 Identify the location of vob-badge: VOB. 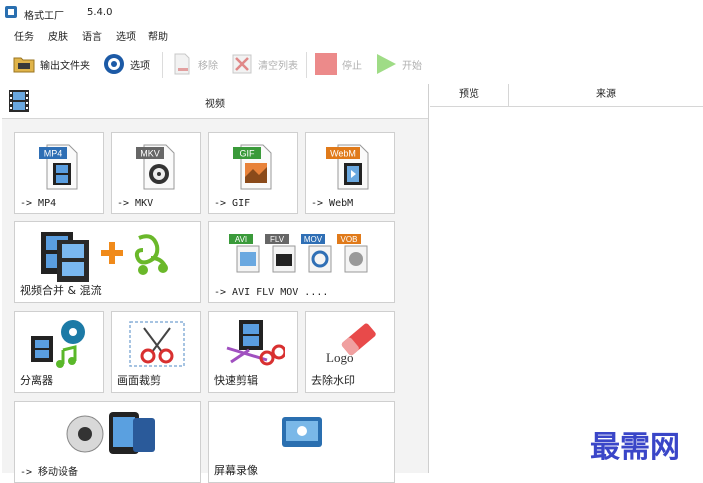
(349, 239).